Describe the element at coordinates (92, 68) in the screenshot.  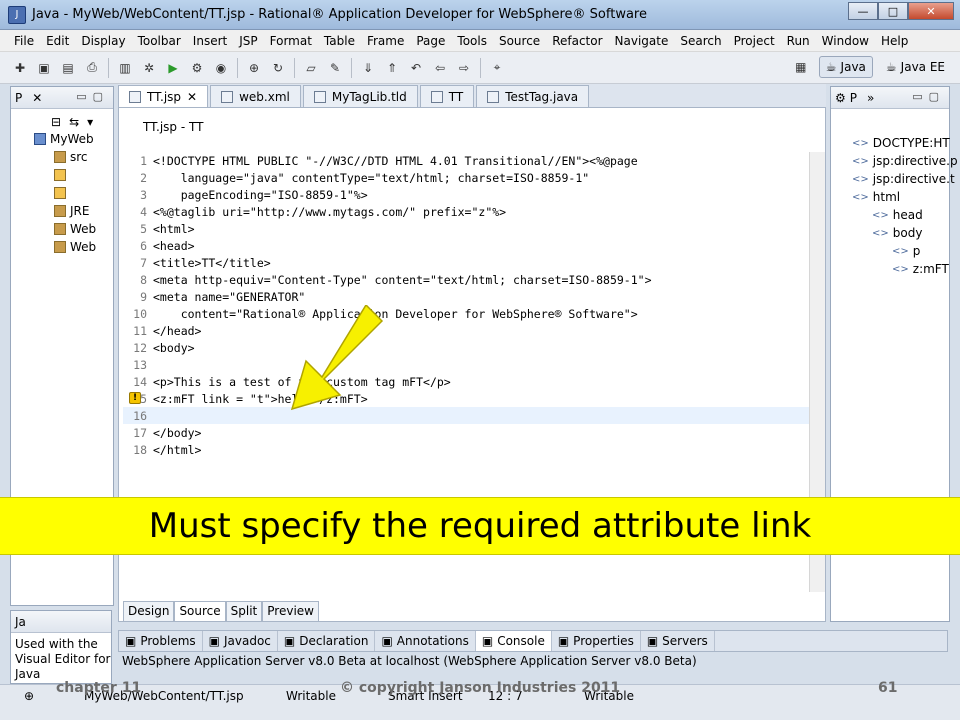
I see `print-icon: ⎙` at that location.